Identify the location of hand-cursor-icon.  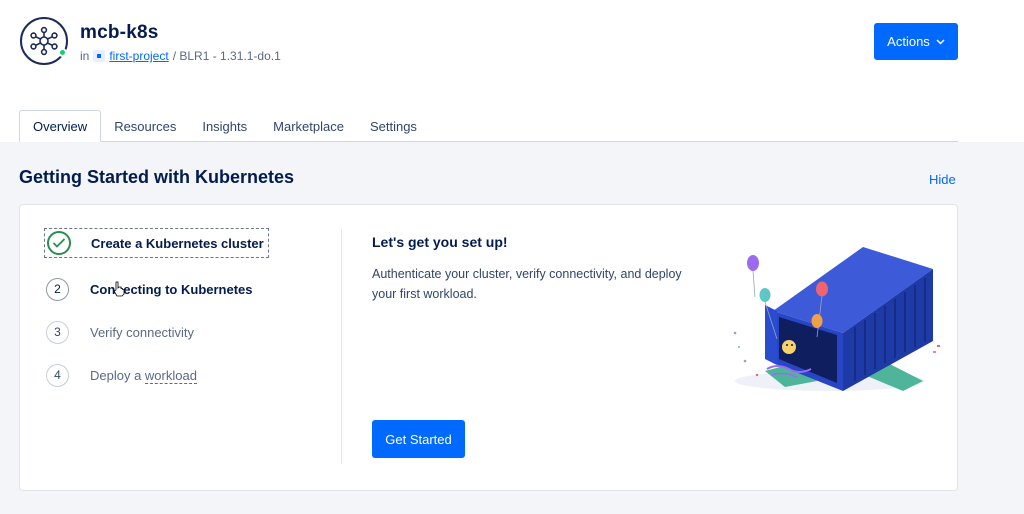
(119, 289).